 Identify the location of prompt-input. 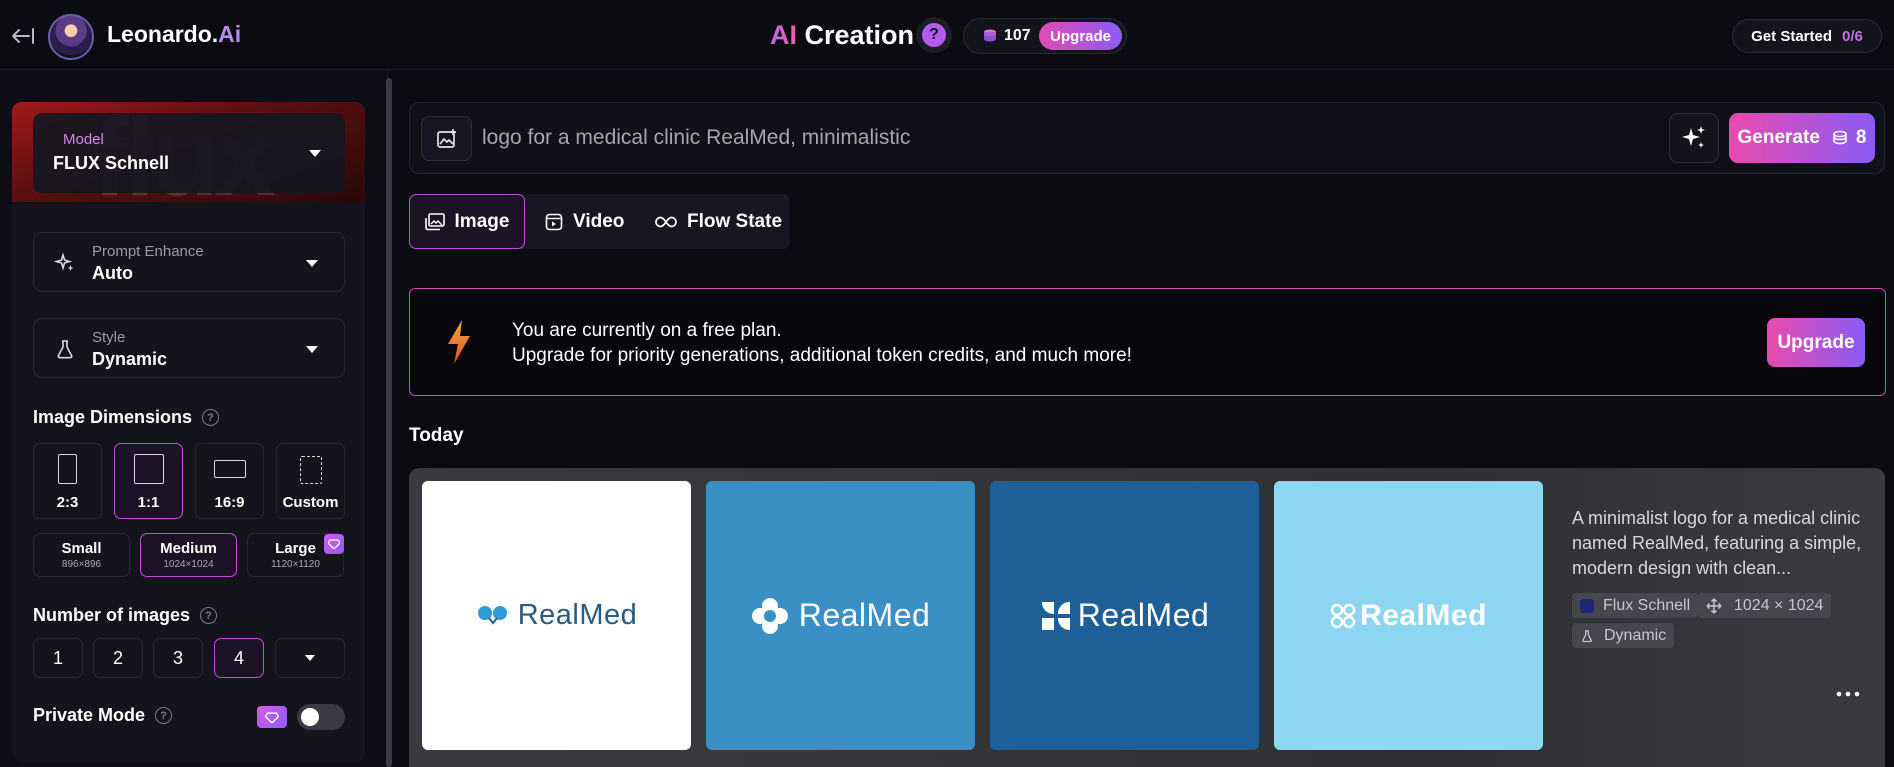
(1072, 138).